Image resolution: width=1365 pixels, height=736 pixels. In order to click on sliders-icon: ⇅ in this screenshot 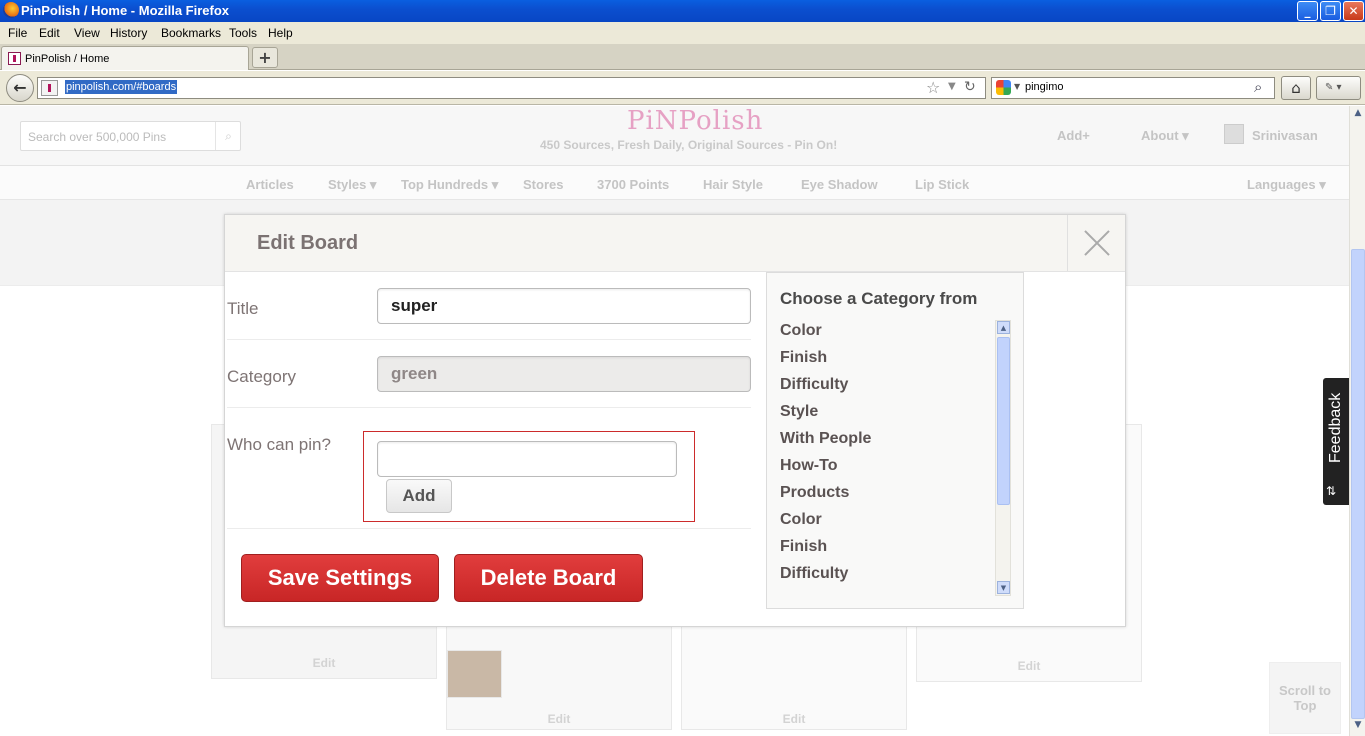, I will do `click(1331, 491)`.